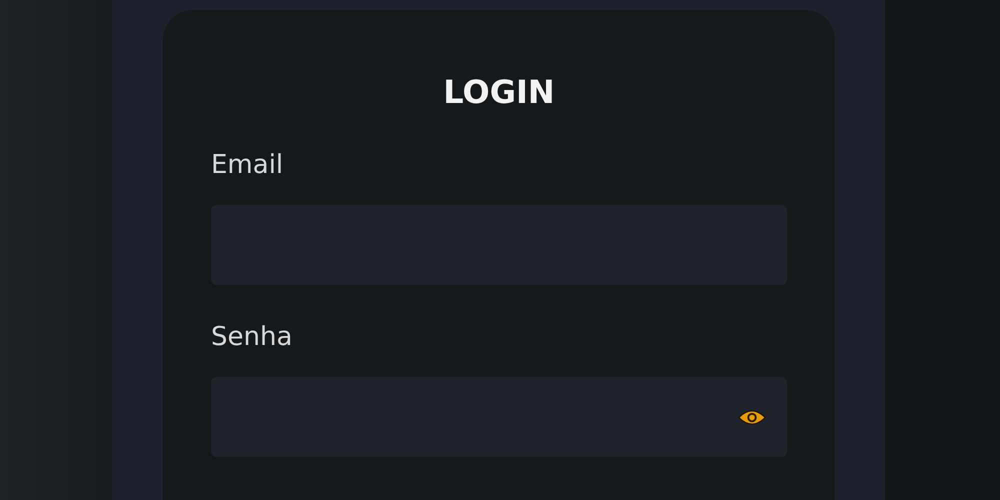 This screenshot has width=1000, height=500. I want to click on password-field, so click(499, 417).